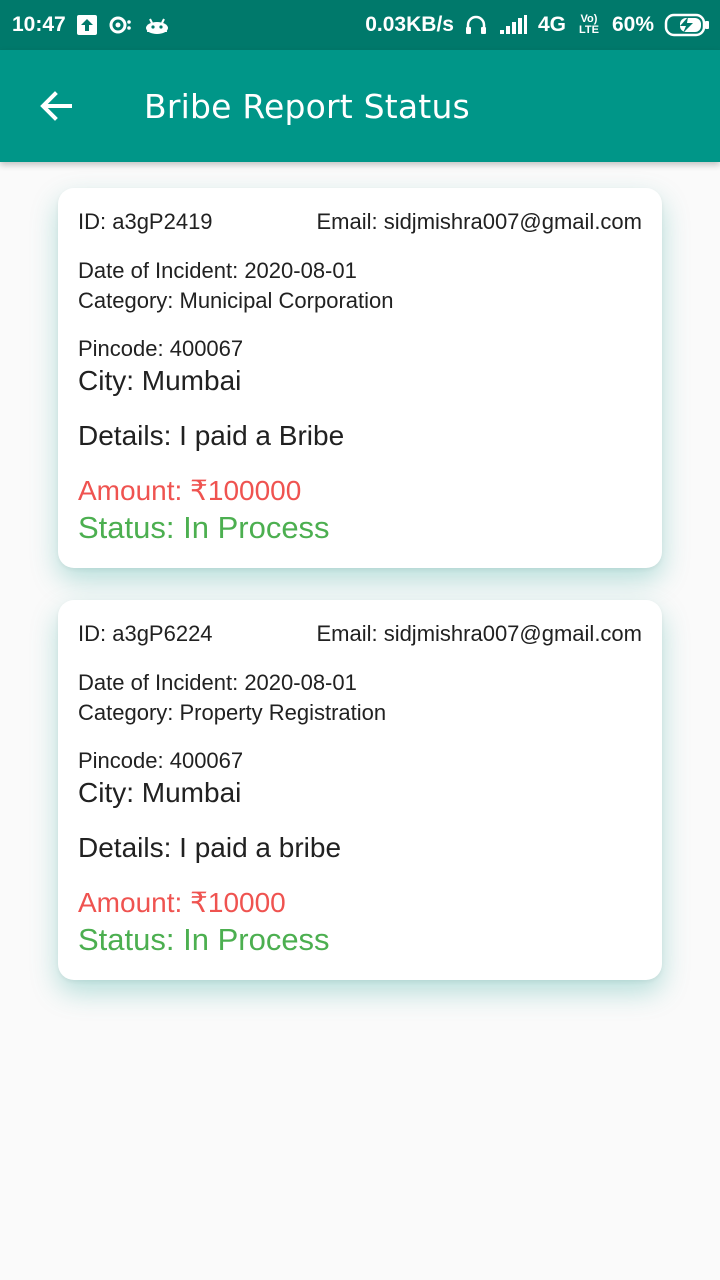  I want to click on app-bar: Bribe Report Status, so click(360, 106).